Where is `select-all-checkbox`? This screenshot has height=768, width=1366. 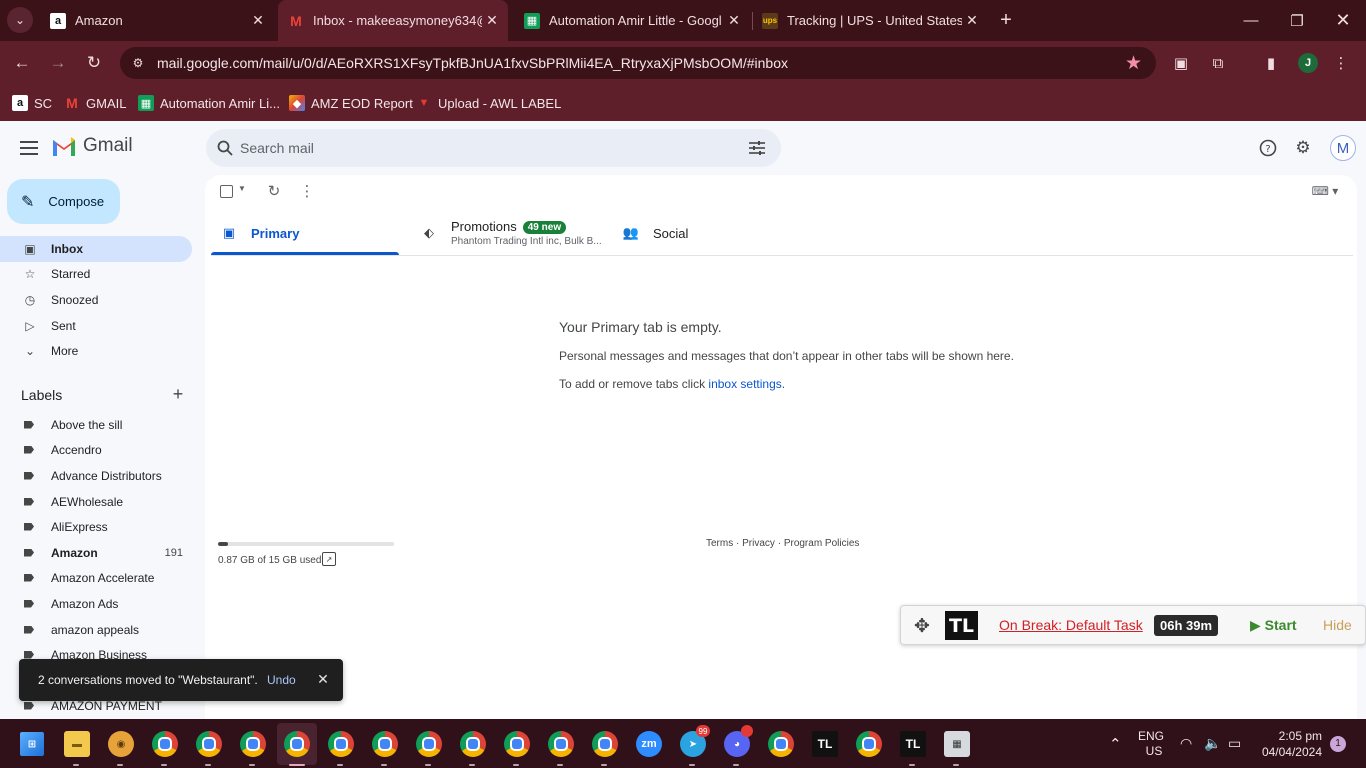
select-all-checkbox is located at coordinates (226, 191).